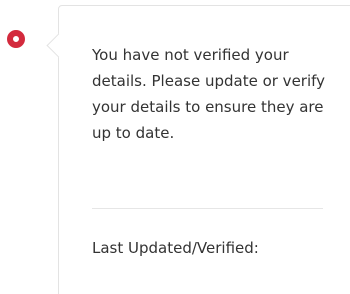 Image resolution: width=350 pixels, height=294 pixels. I want to click on divider, so click(207, 208).